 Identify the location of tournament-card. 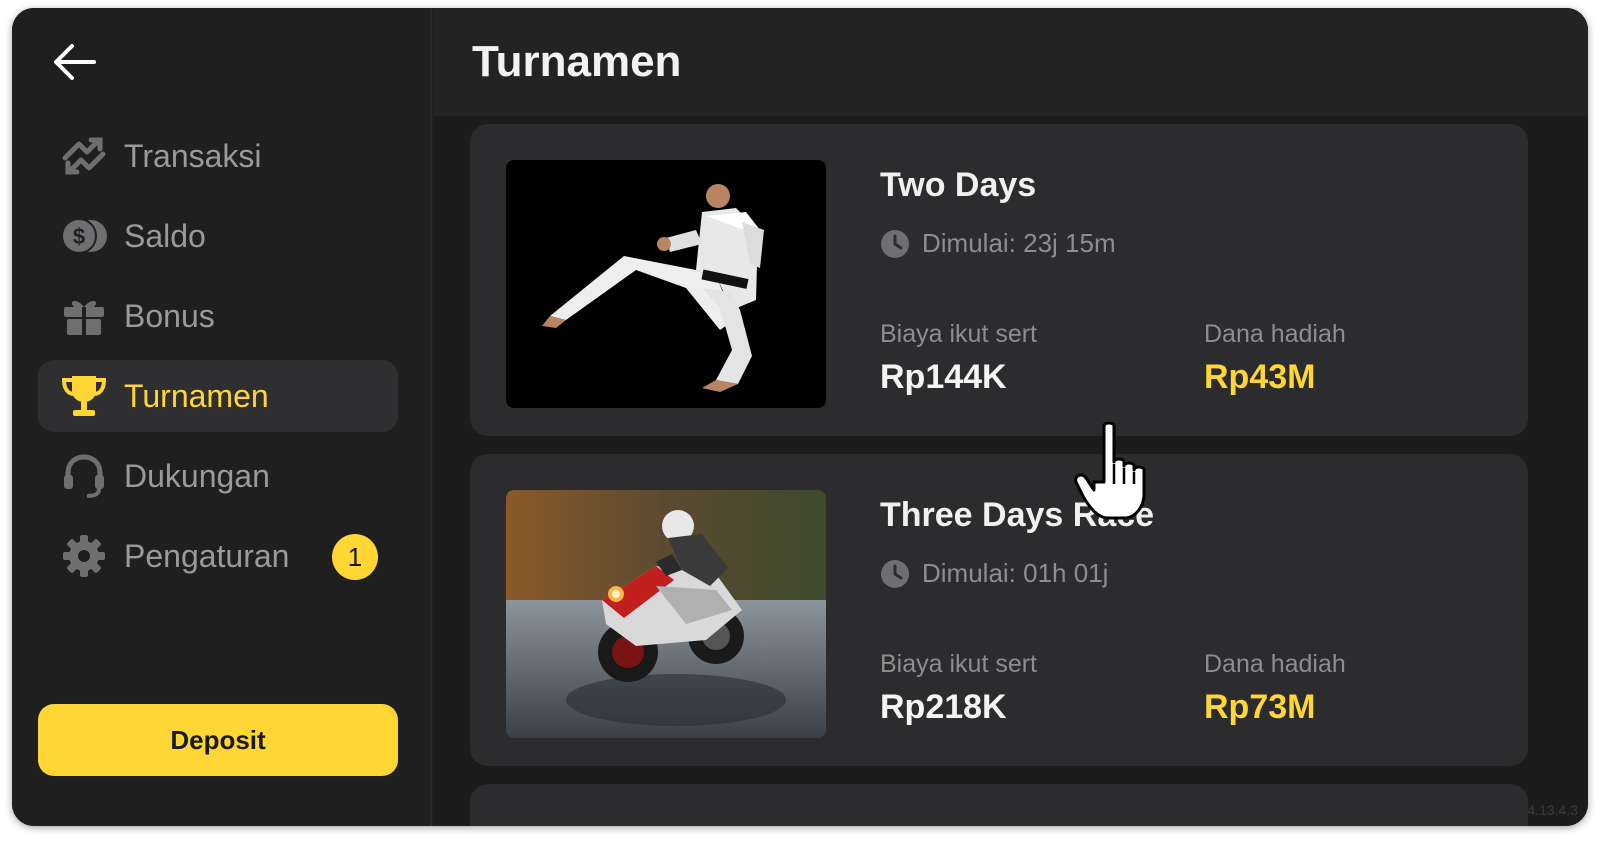
(999, 805).